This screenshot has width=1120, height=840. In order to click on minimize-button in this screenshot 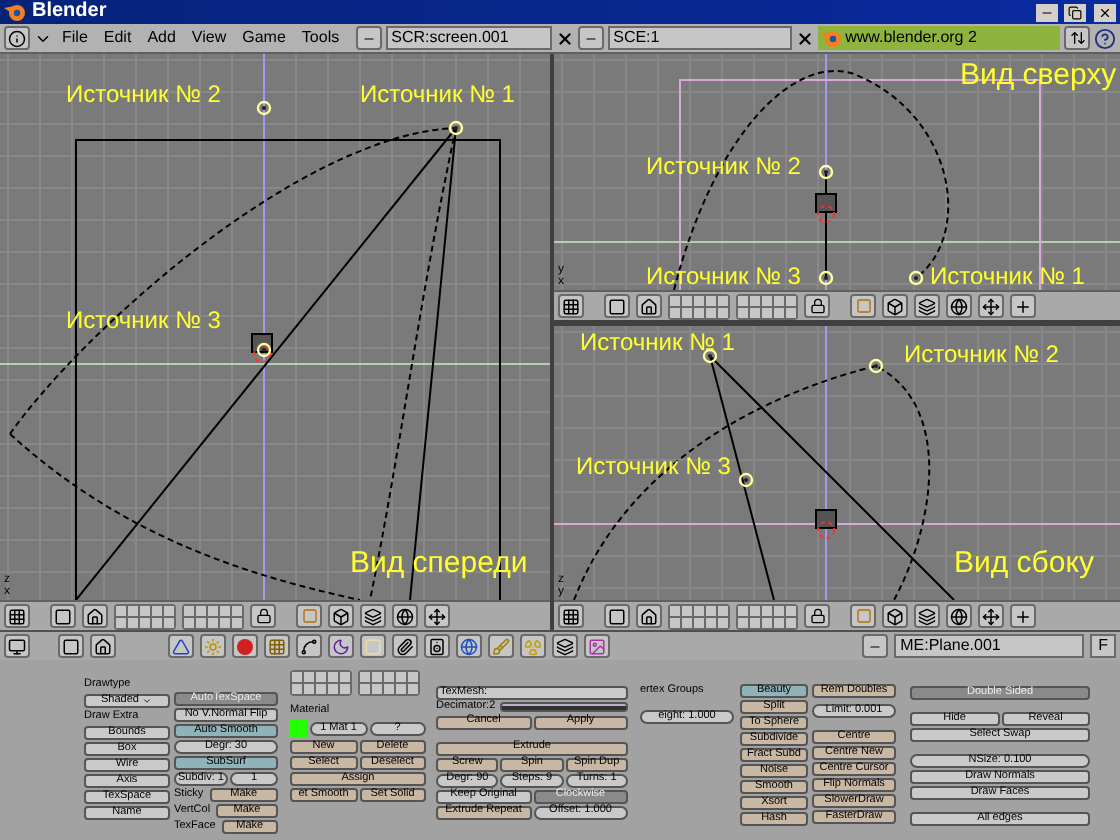, I will do `click(1047, 12)`.